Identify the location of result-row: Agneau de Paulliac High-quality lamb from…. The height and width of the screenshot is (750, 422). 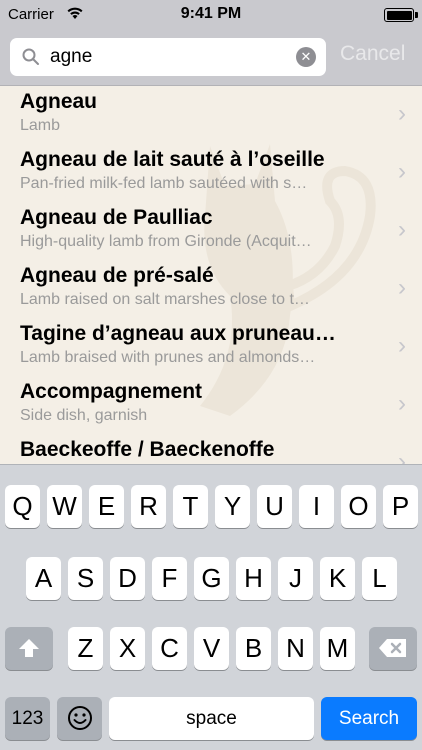
(211, 231).